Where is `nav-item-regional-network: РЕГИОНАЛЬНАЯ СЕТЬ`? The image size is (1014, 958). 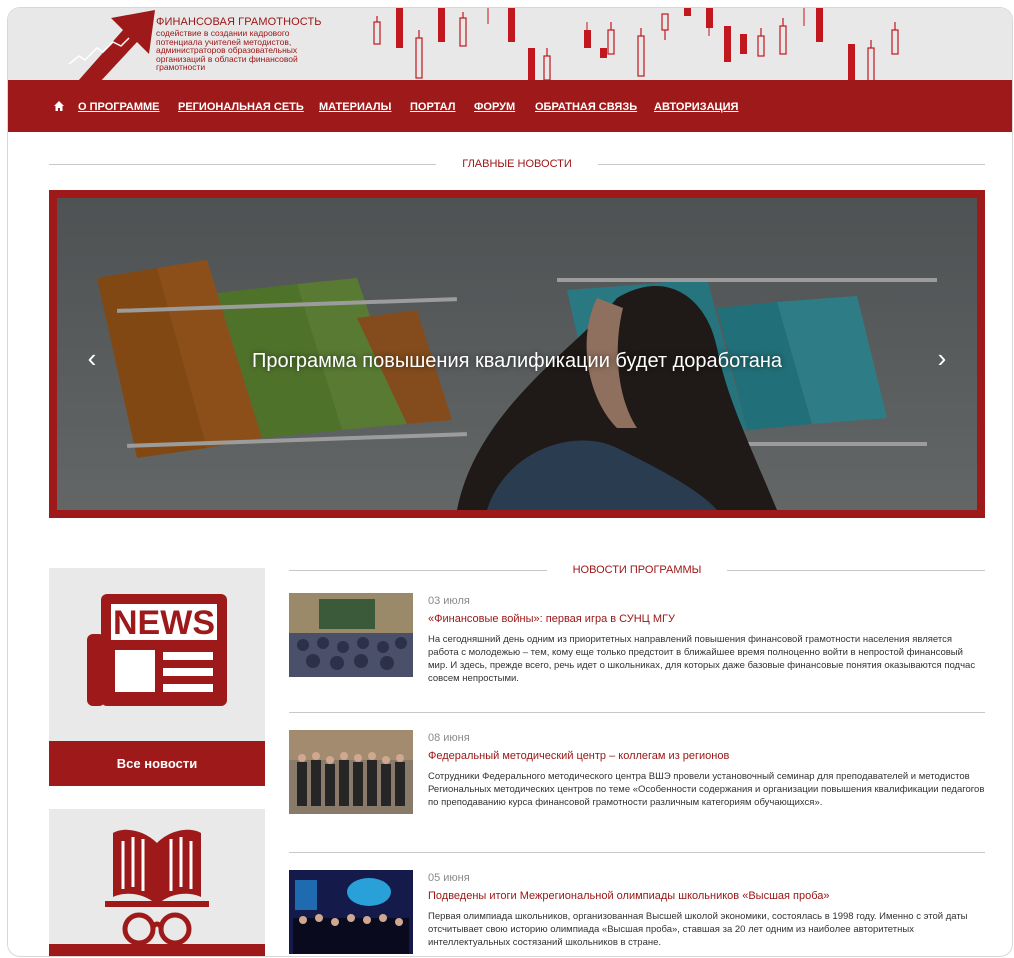
nav-item-regional-network: РЕГИОНАЛЬНАЯ СЕТЬ is located at coordinates (241, 107).